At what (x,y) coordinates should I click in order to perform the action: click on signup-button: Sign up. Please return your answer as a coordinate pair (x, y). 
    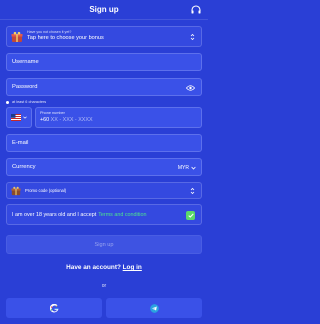
    Looking at the image, I should click on (104, 244).